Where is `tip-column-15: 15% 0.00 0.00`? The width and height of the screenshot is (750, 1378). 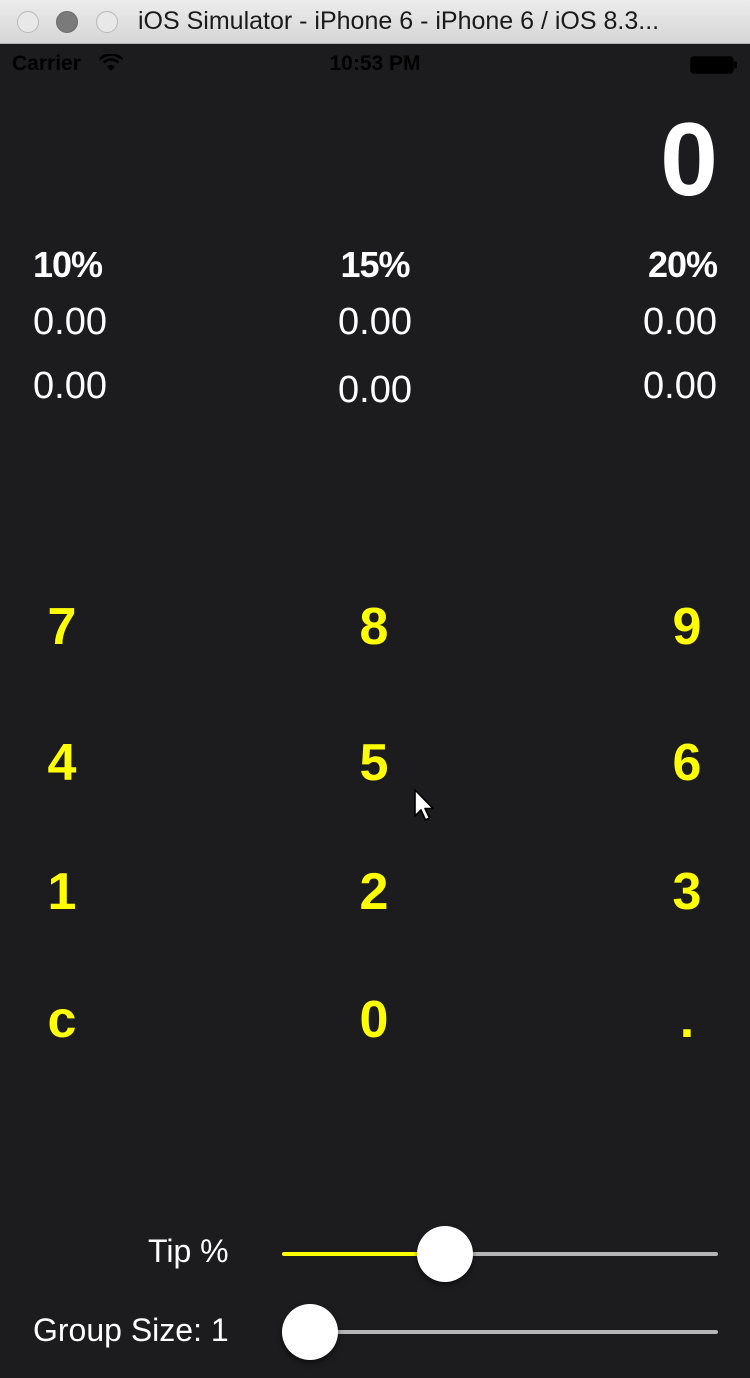 tip-column-15: 15% 0.00 0.00 is located at coordinates (375, 329).